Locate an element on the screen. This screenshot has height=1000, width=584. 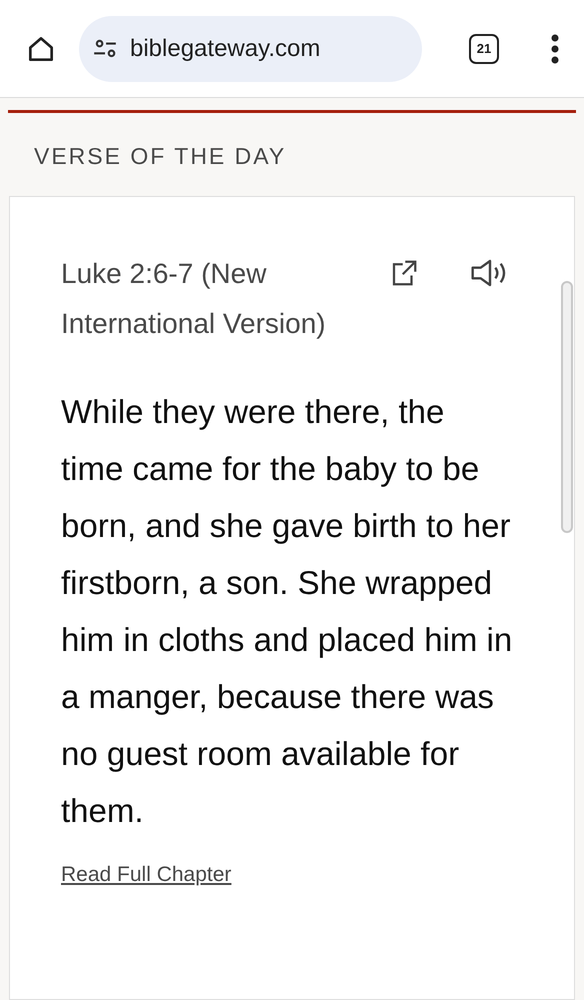
scrollbar is located at coordinates (567, 406).